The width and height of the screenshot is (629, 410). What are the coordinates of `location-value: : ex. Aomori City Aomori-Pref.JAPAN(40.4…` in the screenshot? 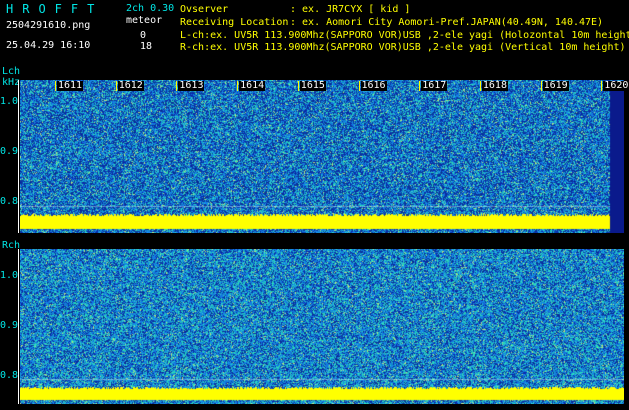 It's located at (447, 22).